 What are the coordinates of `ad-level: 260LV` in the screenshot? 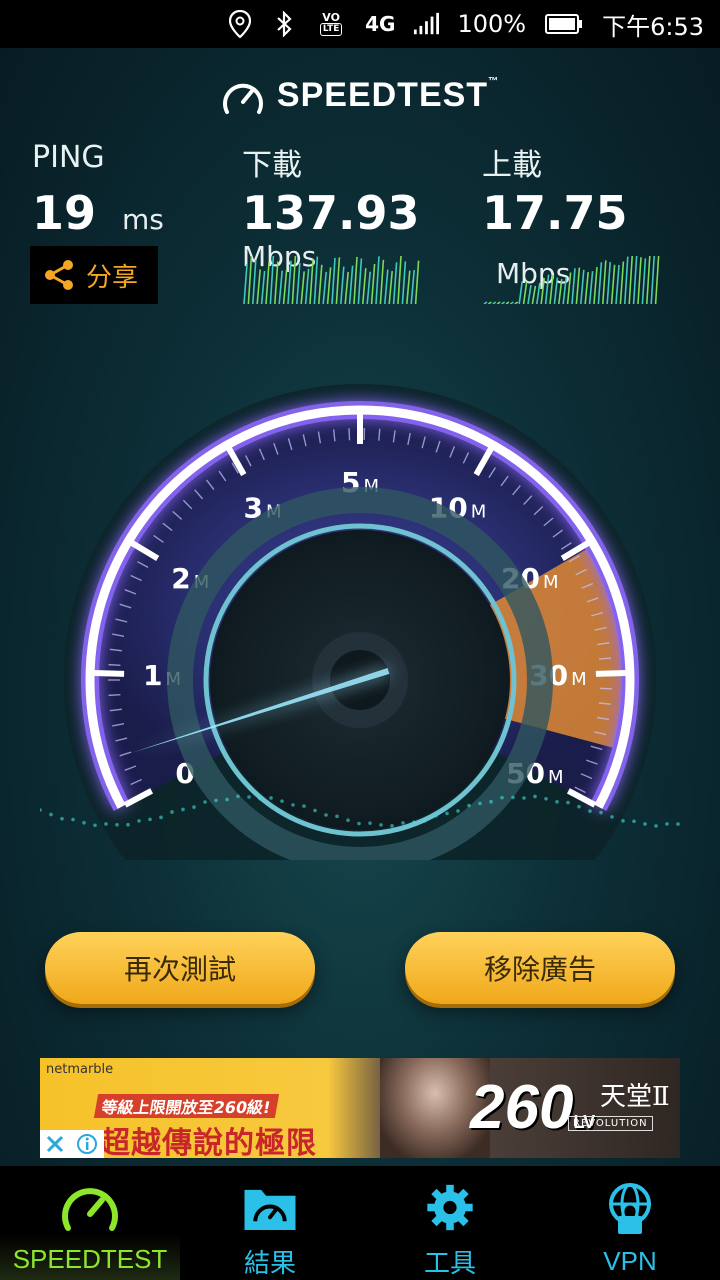 It's located at (532, 1107).